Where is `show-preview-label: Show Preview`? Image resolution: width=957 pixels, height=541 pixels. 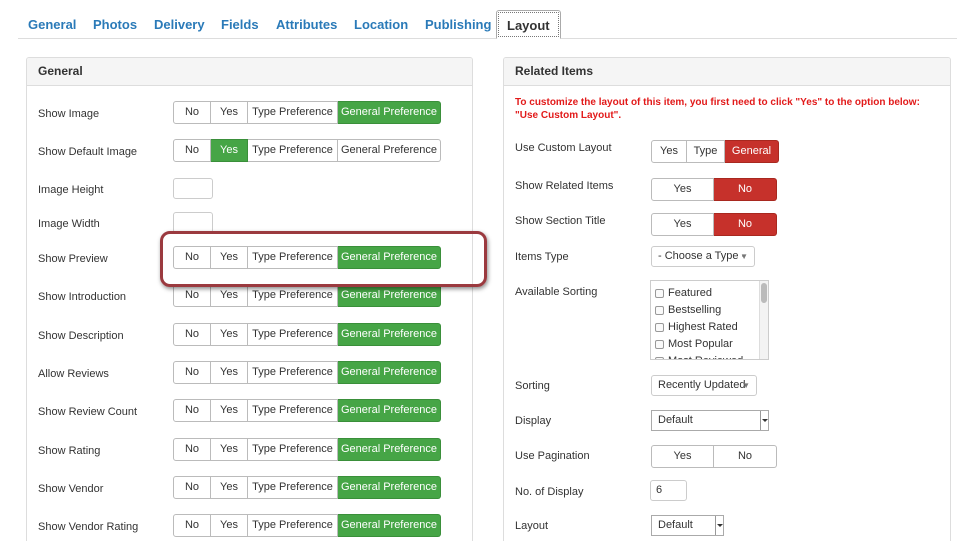 show-preview-label: Show Preview is located at coordinates (73, 259).